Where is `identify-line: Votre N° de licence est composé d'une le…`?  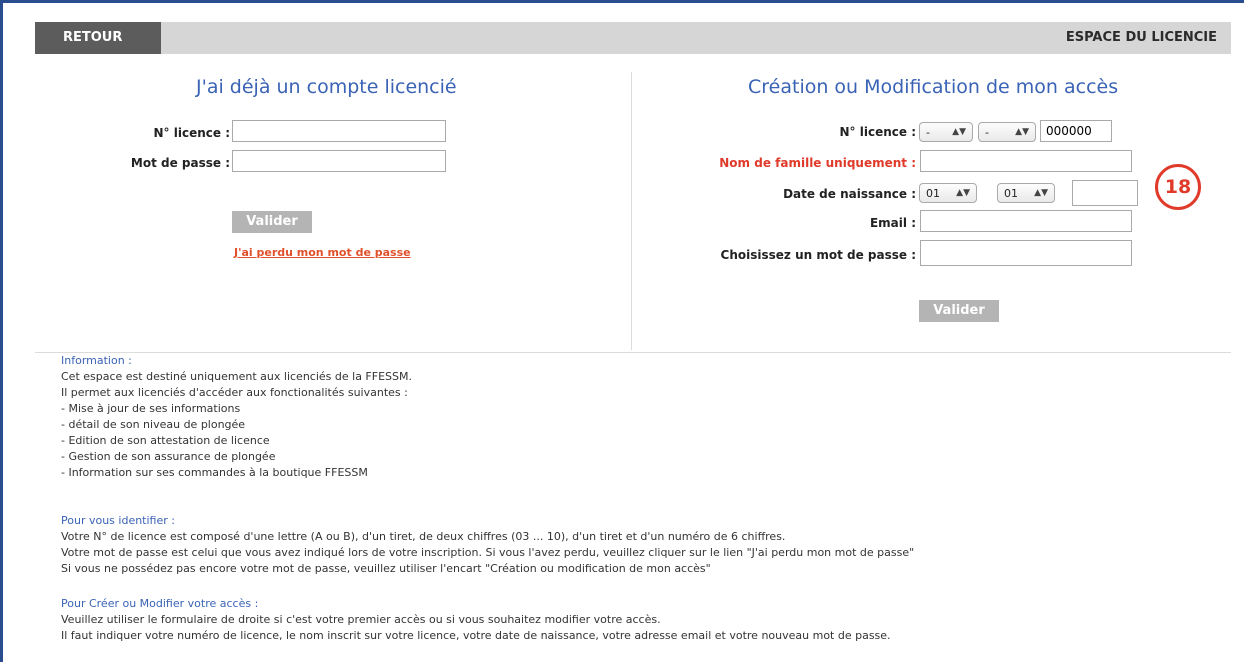 identify-line: Votre N° de licence est composé d'une le… is located at coordinates (423, 536).